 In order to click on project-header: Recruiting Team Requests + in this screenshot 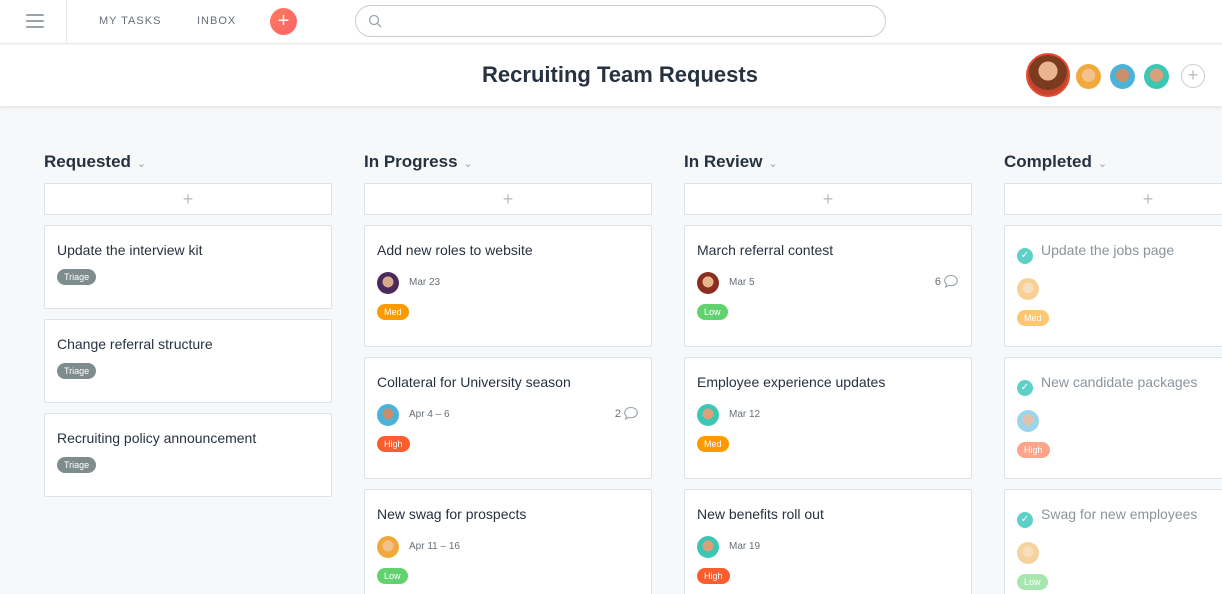, I will do `click(611, 75)`.